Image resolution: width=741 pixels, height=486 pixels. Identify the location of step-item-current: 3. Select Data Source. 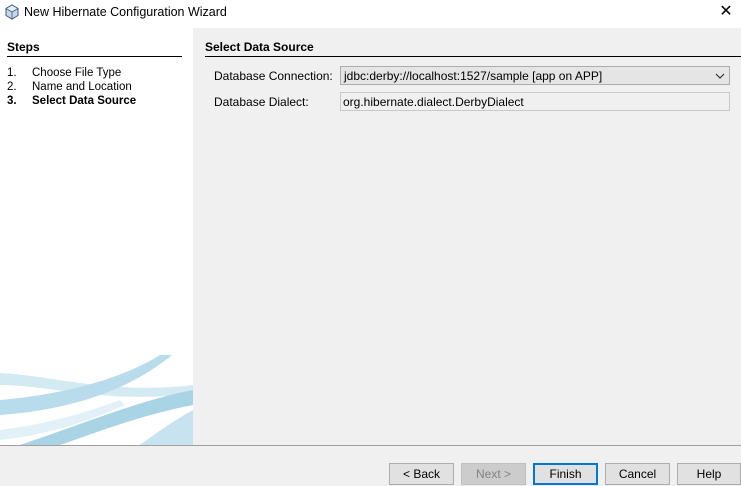
(71, 101).